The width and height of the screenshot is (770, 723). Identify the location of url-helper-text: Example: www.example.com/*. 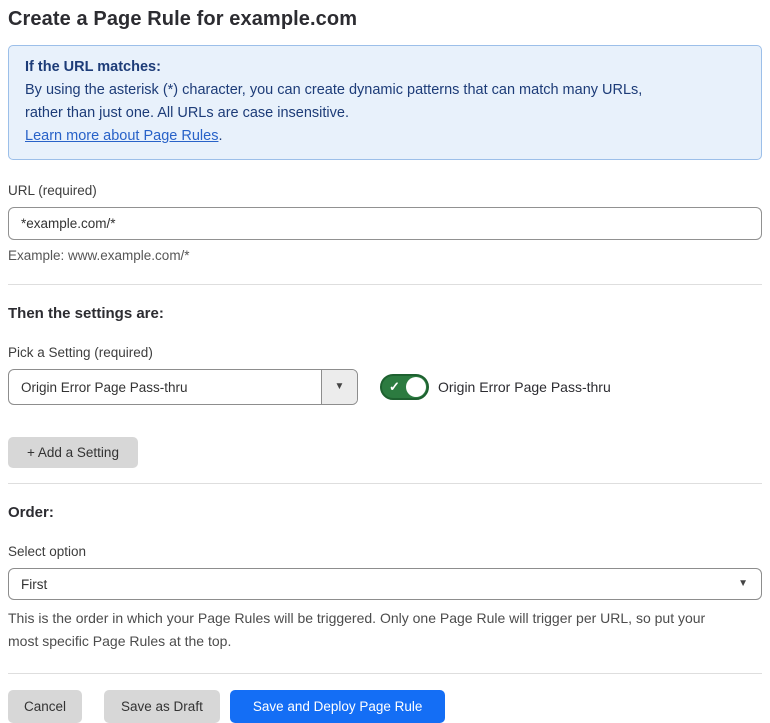
(99, 255).